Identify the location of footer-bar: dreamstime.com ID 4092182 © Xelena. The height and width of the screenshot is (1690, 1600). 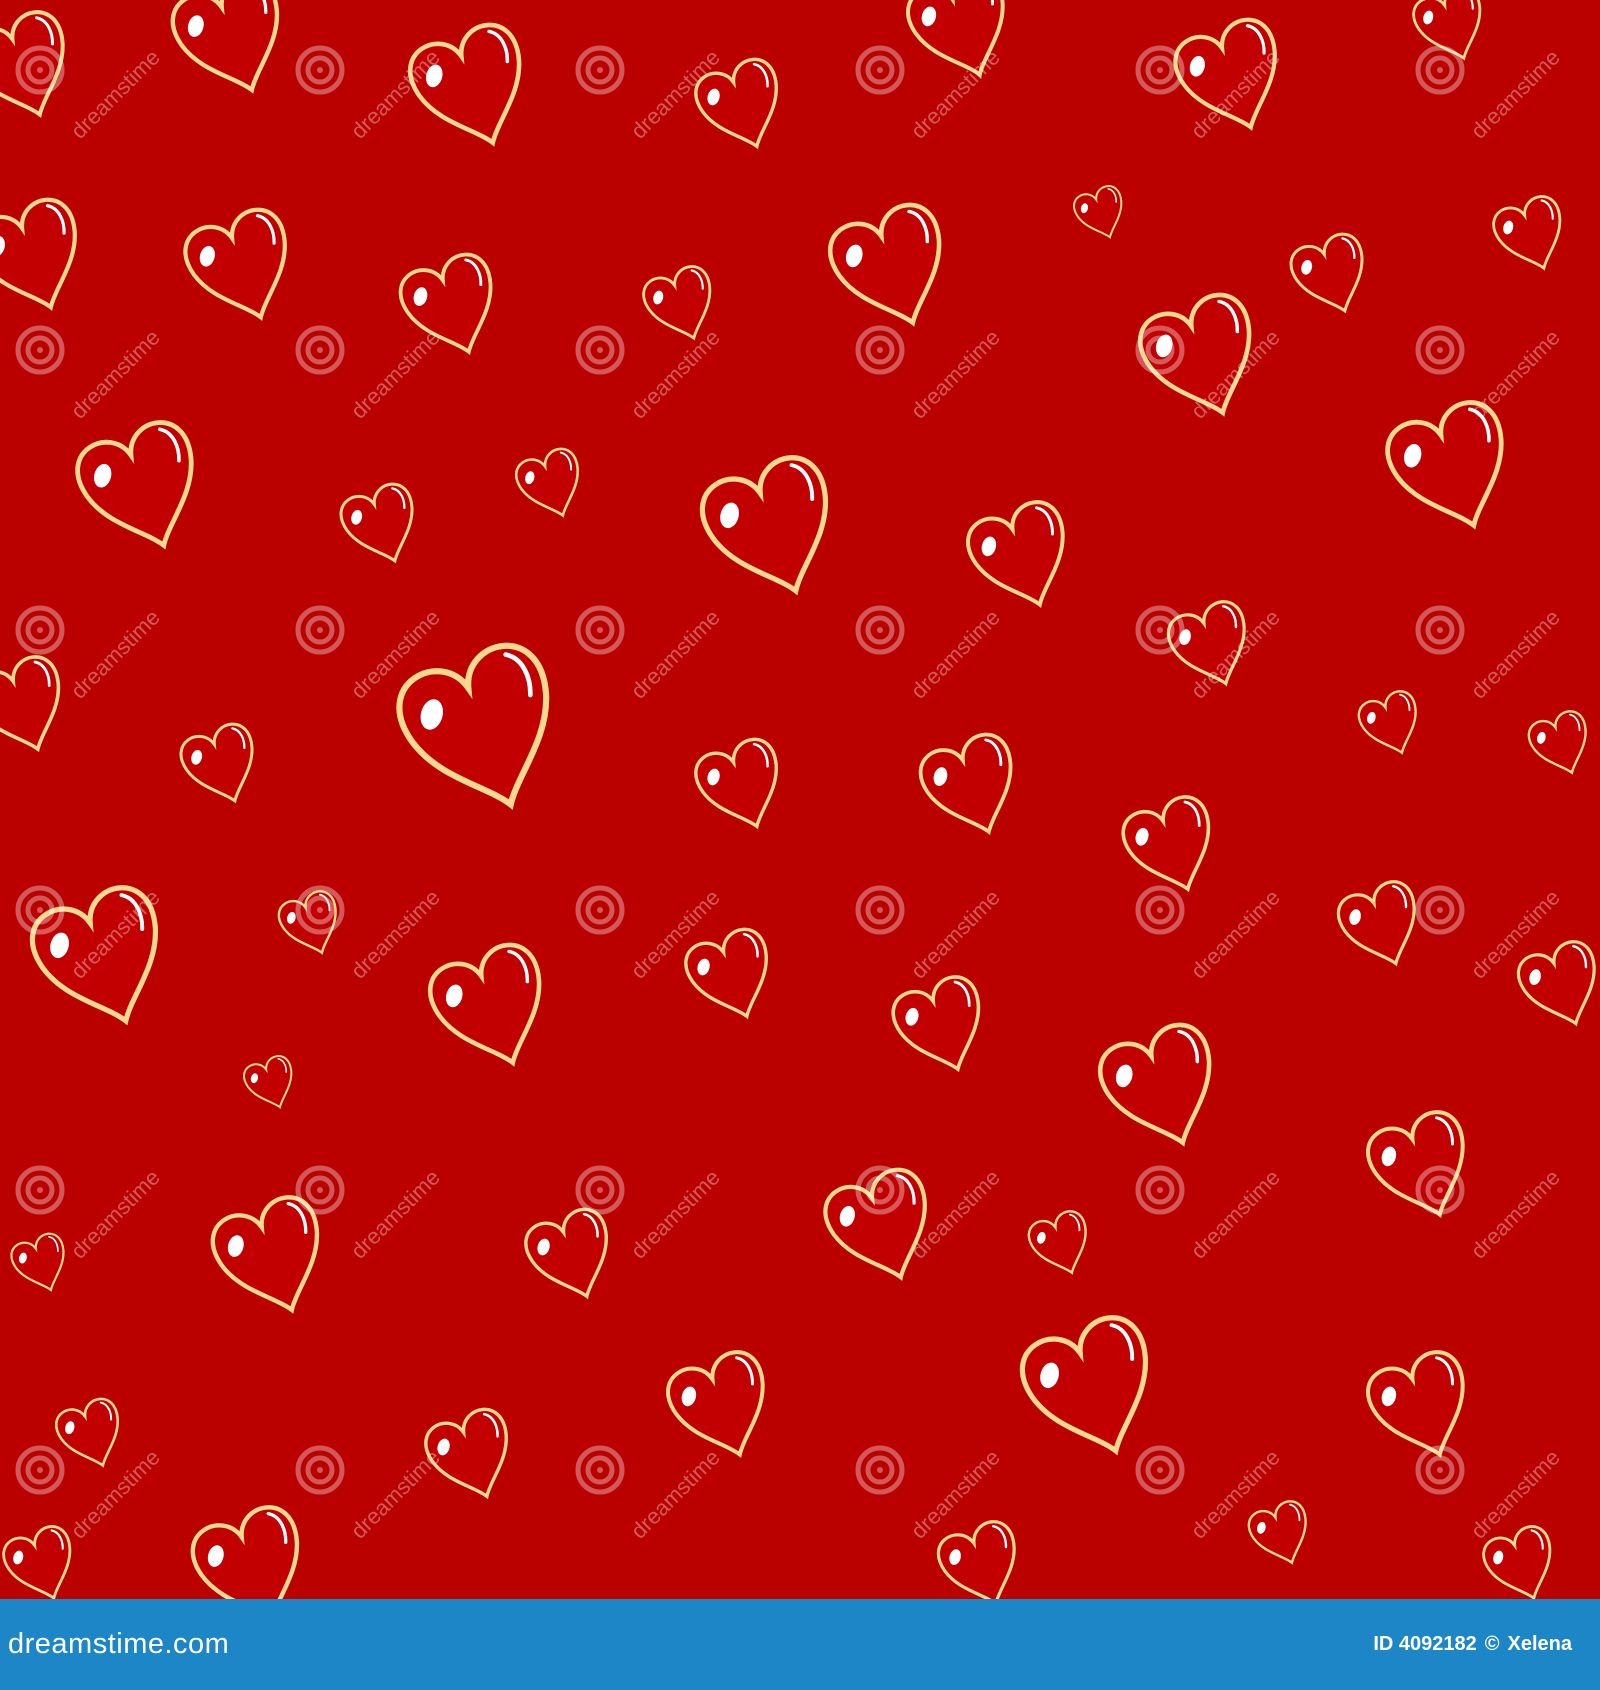
(800, 1644).